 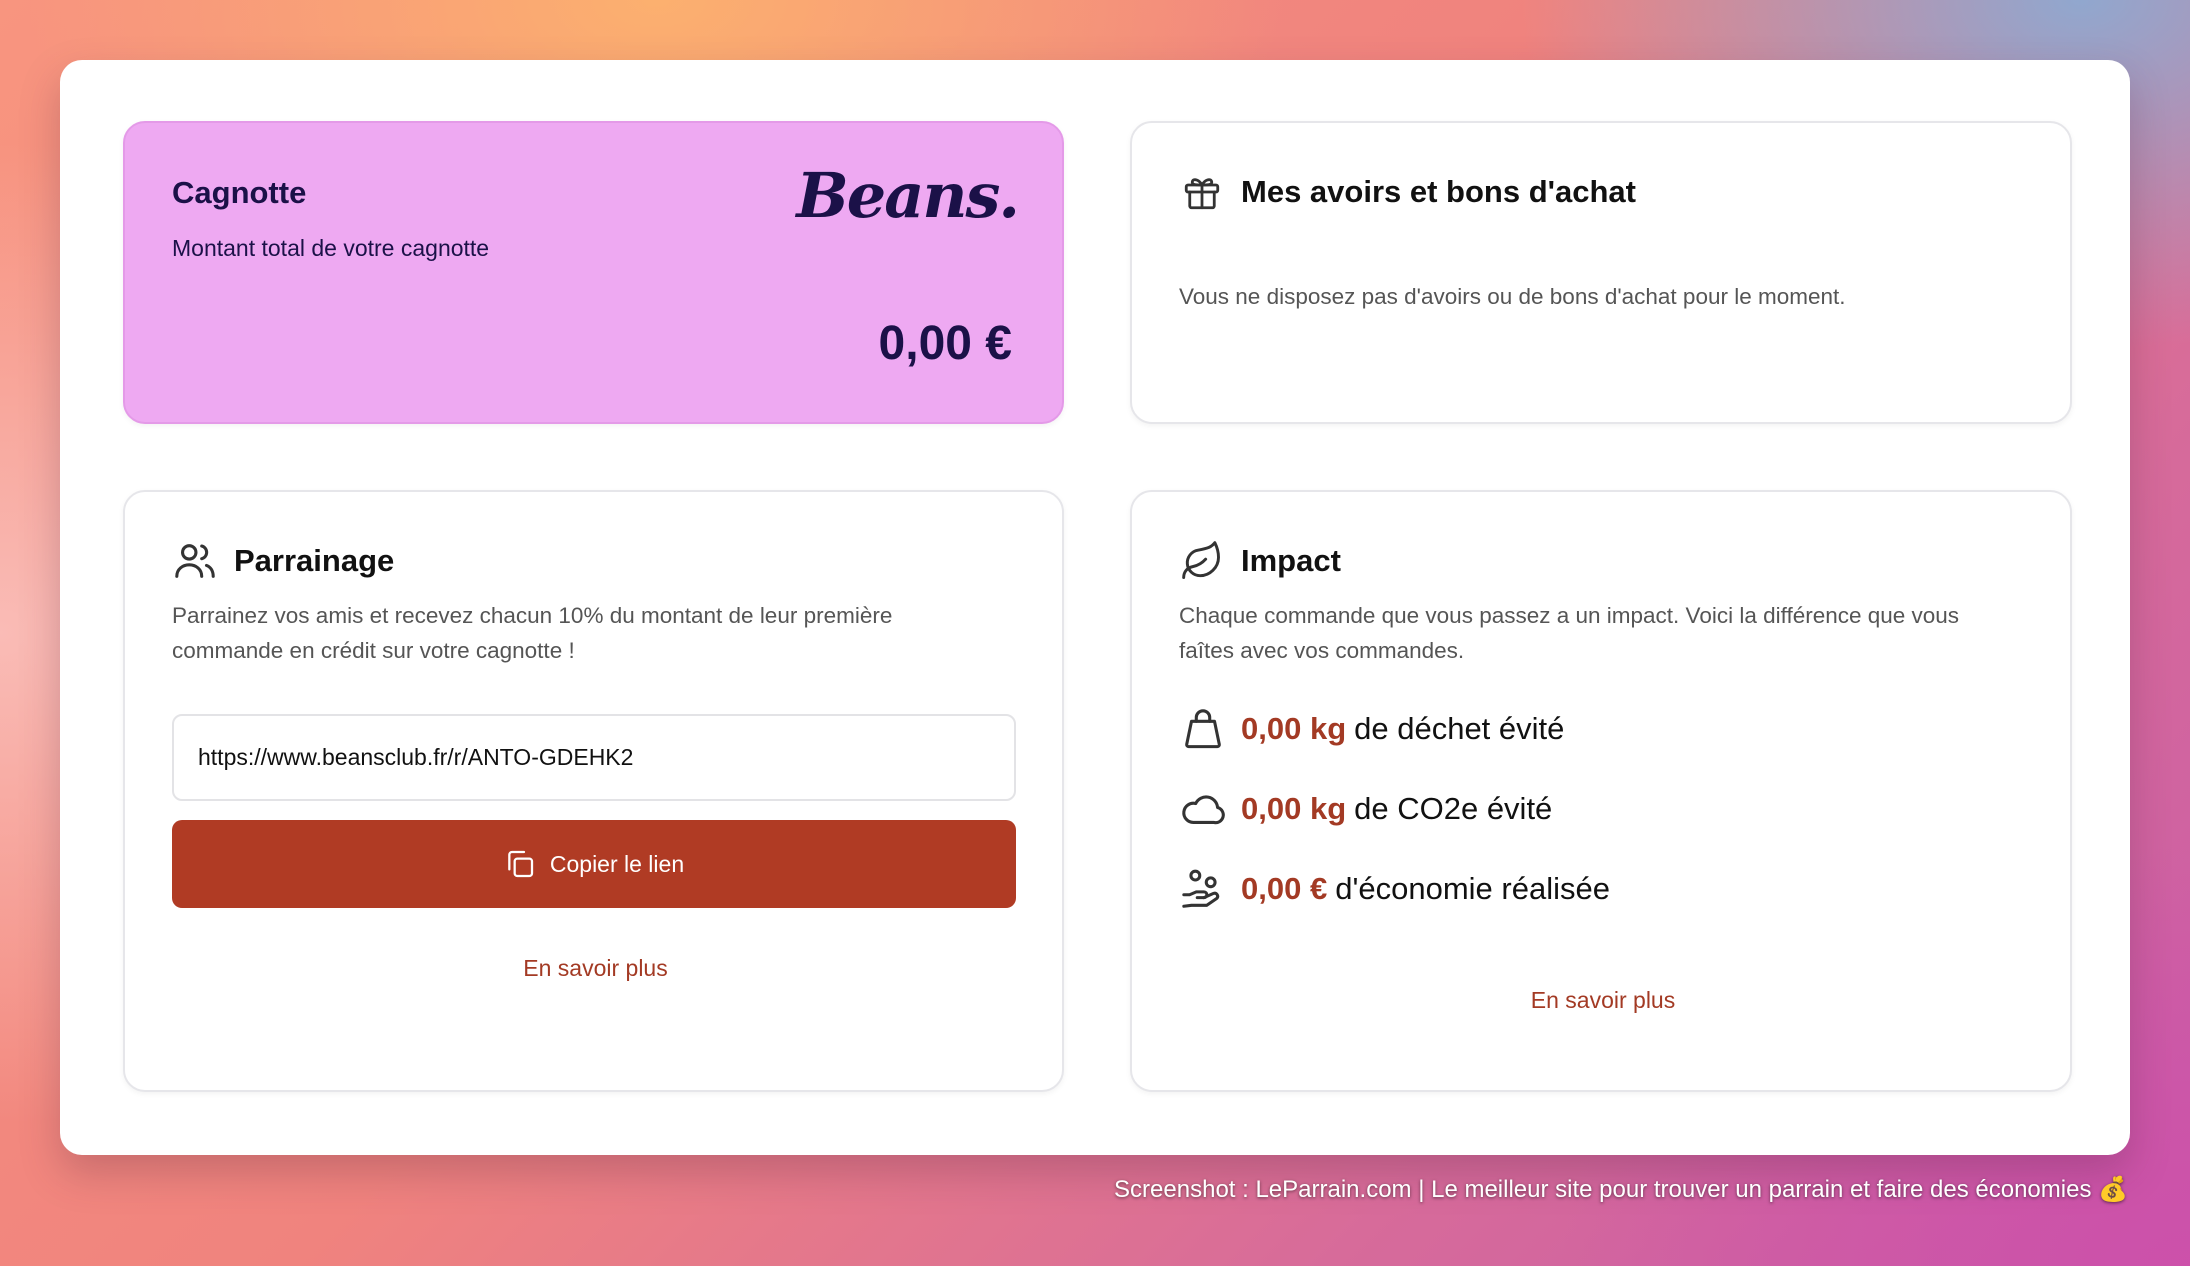 I want to click on bag-icon, so click(x=1203, y=729).